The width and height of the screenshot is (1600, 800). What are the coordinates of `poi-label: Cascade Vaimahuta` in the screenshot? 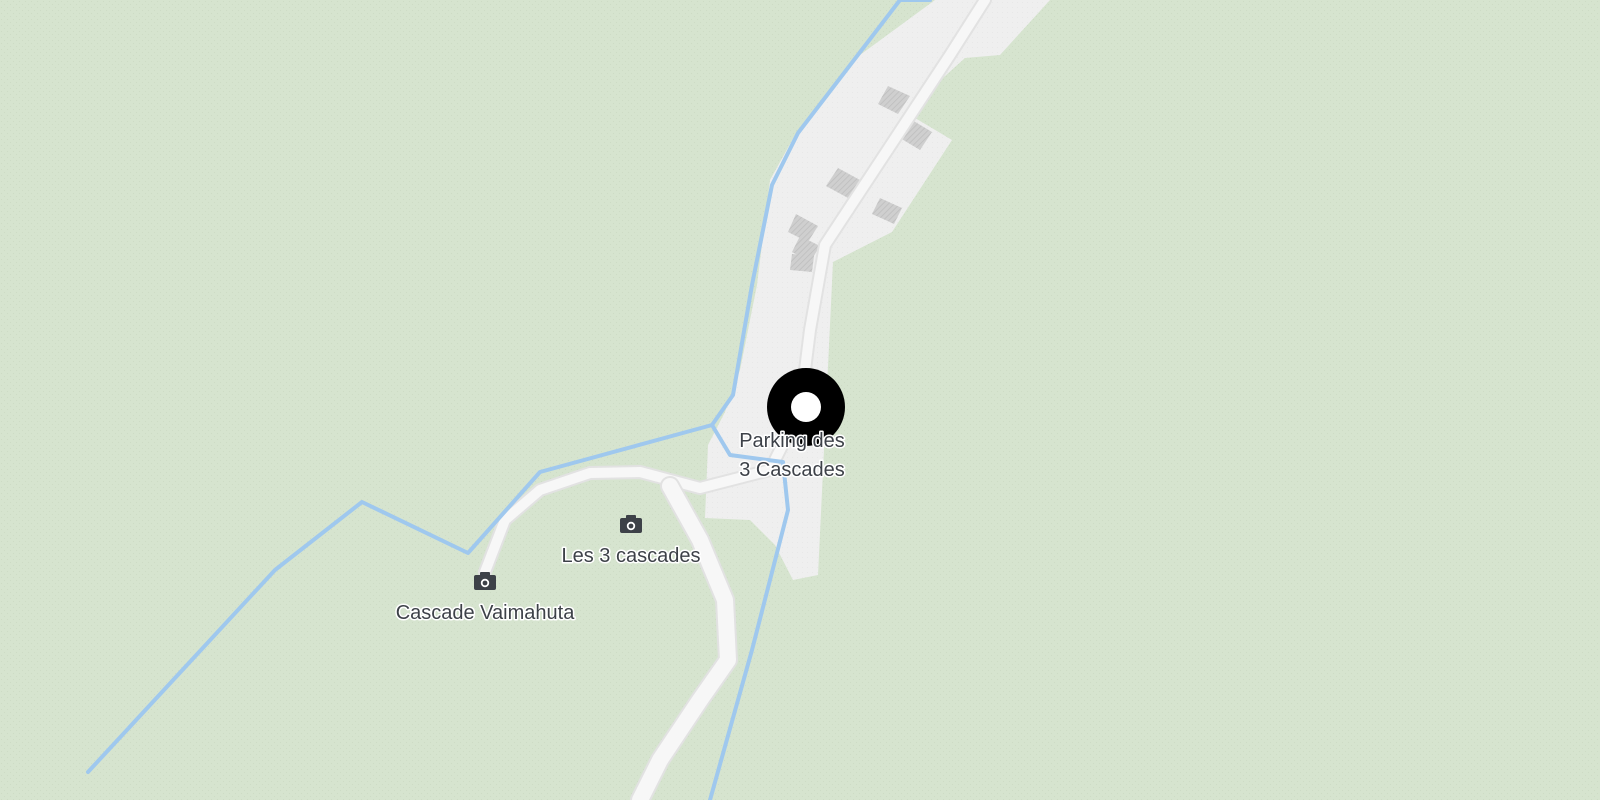 It's located at (486, 613).